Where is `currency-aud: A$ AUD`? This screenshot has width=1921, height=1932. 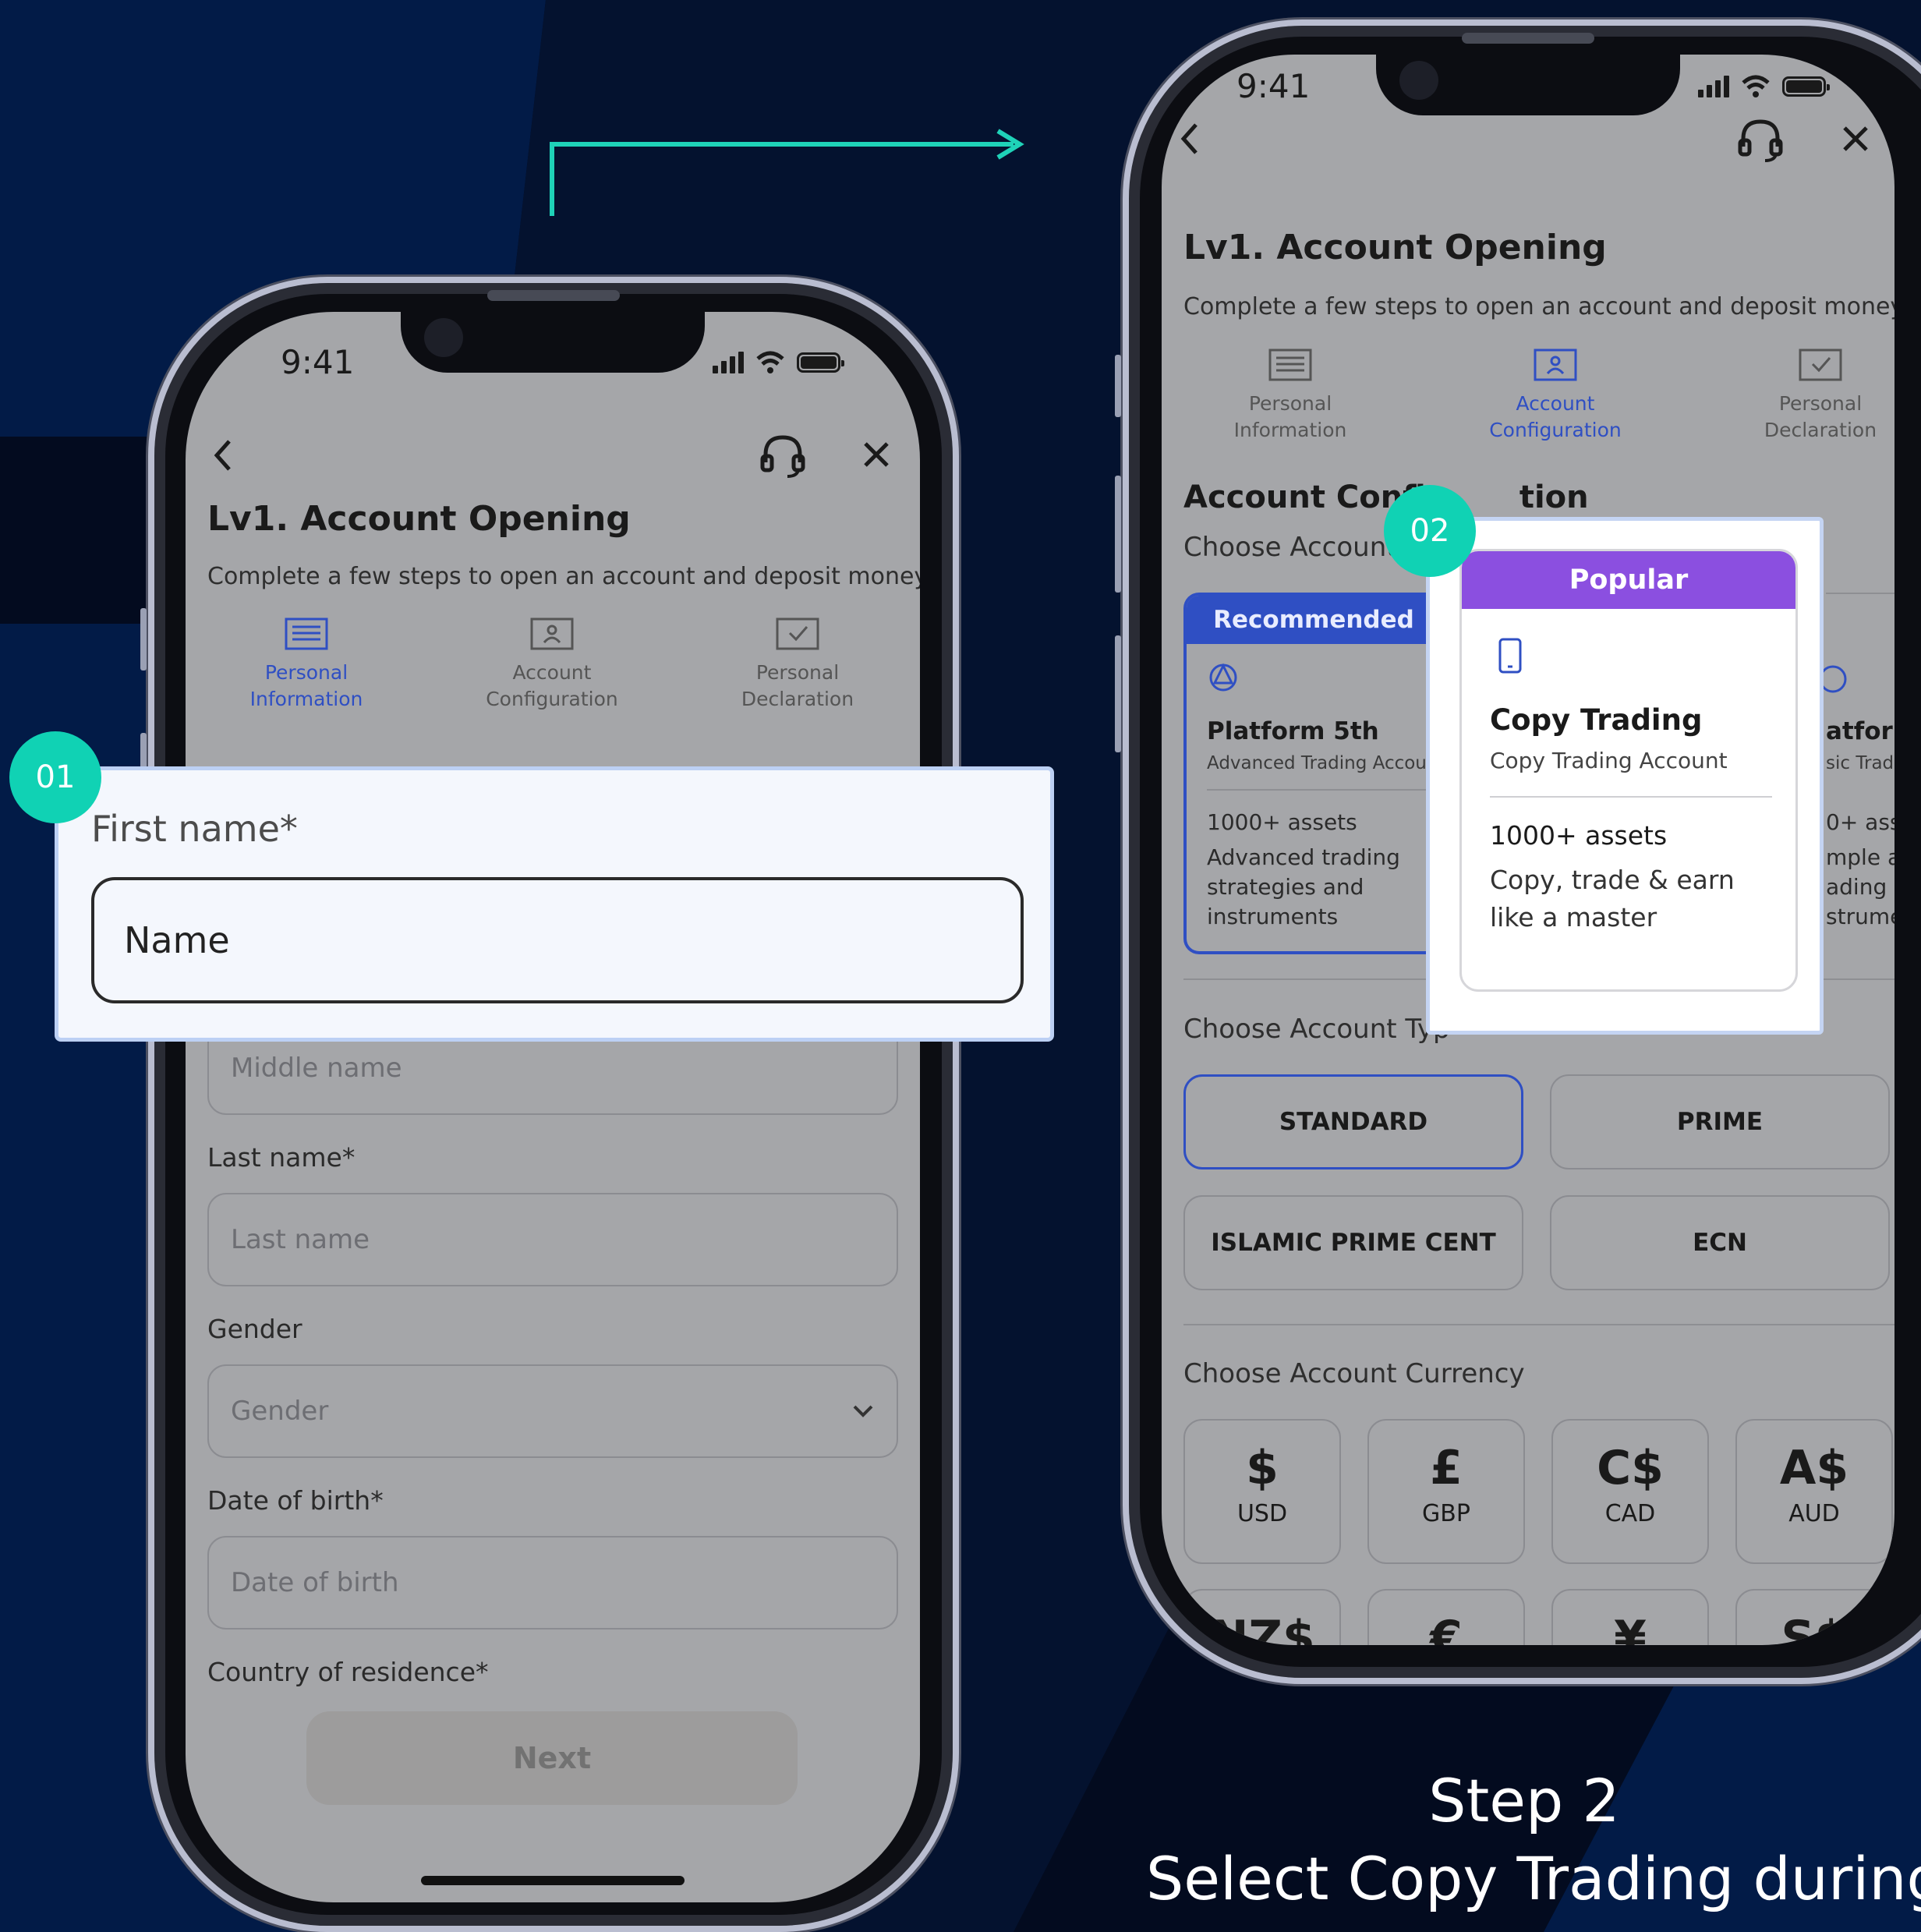 currency-aud: A$ AUD is located at coordinates (1814, 1491).